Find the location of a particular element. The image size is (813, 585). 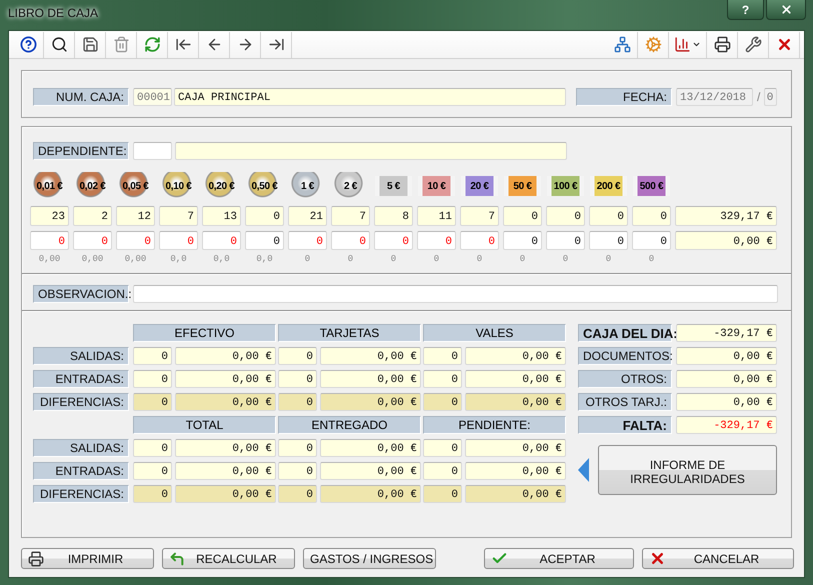

close-button is located at coordinates (786, 10).